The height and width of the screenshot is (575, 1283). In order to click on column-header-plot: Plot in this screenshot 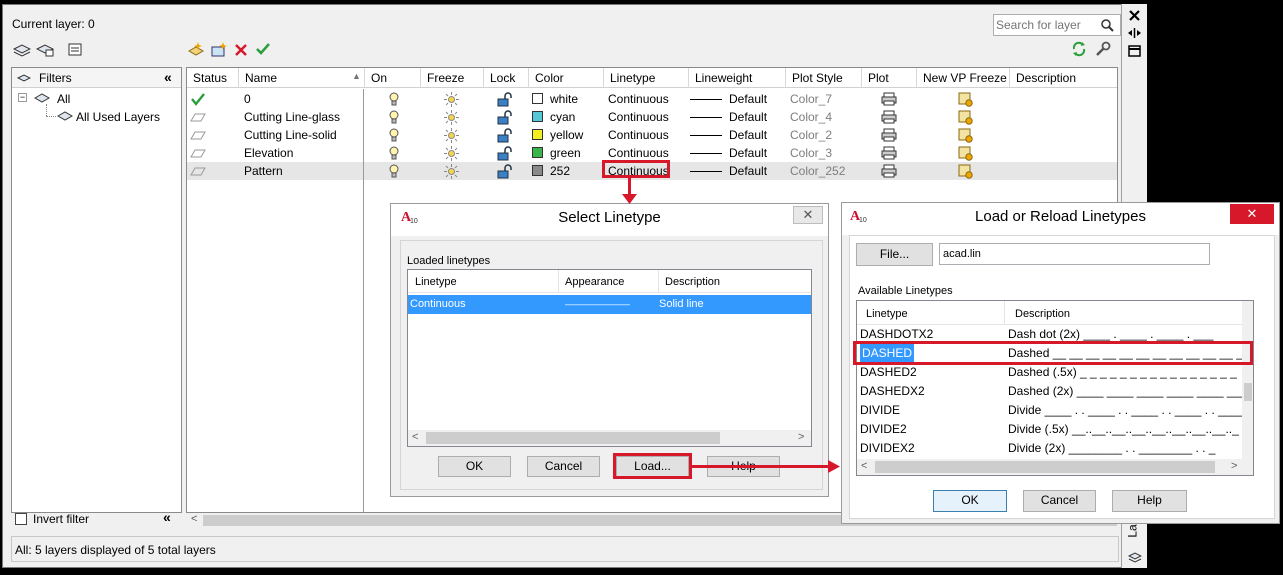, I will do `click(889, 78)`.